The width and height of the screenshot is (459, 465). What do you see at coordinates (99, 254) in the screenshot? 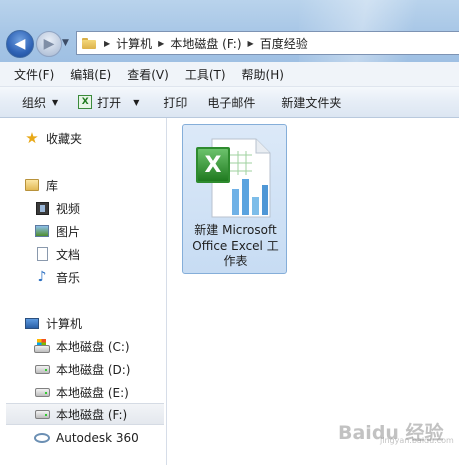
I see `nav-documents: 文档` at bounding box center [99, 254].